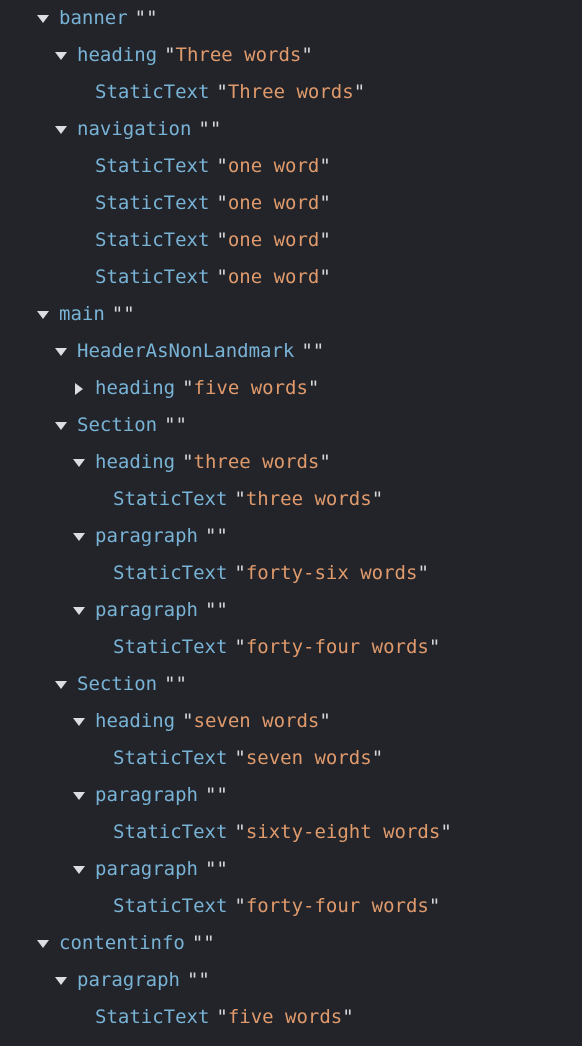  I want to click on node-role: navigation, so click(134, 129).